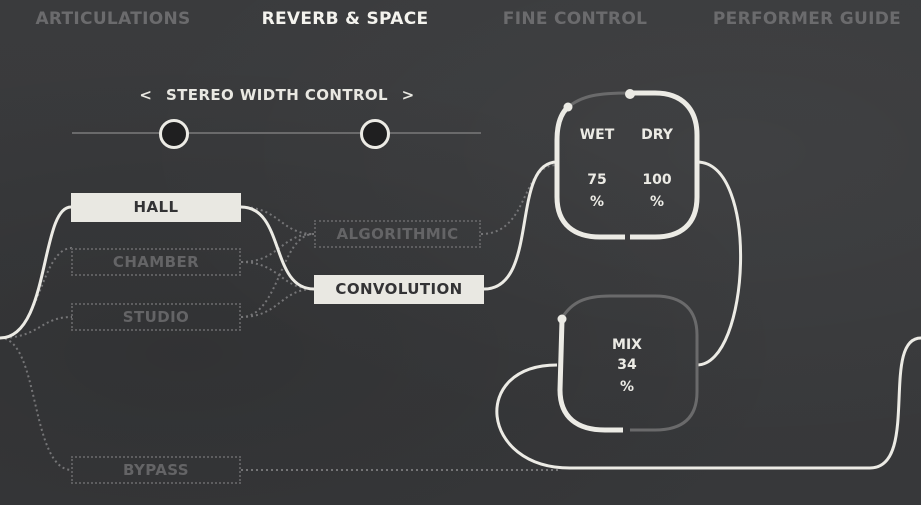 The image size is (921, 505). Describe the element at coordinates (519, 199) in the screenshot. I see `wire-algorithmic-wetdry` at that location.